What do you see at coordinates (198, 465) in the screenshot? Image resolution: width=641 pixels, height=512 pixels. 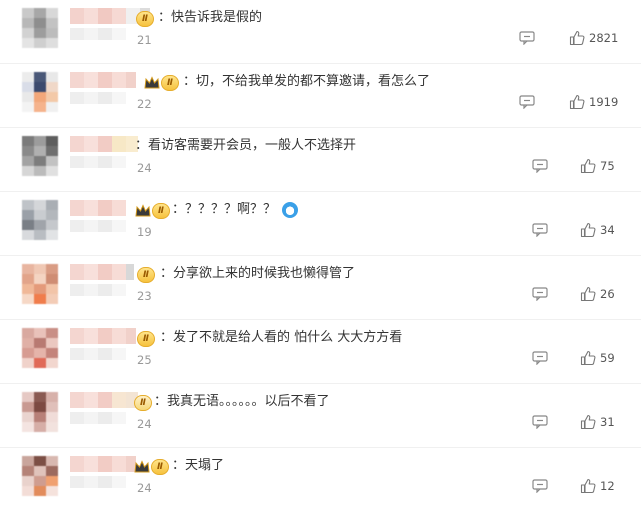 I see `comment-text: ：天塌了` at bounding box center [198, 465].